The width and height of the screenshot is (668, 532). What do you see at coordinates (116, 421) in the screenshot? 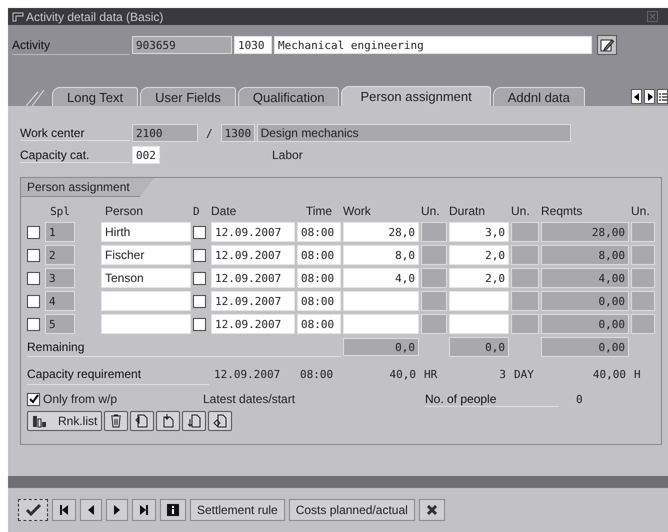
I see `delete-icon` at bounding box center [116, 421].